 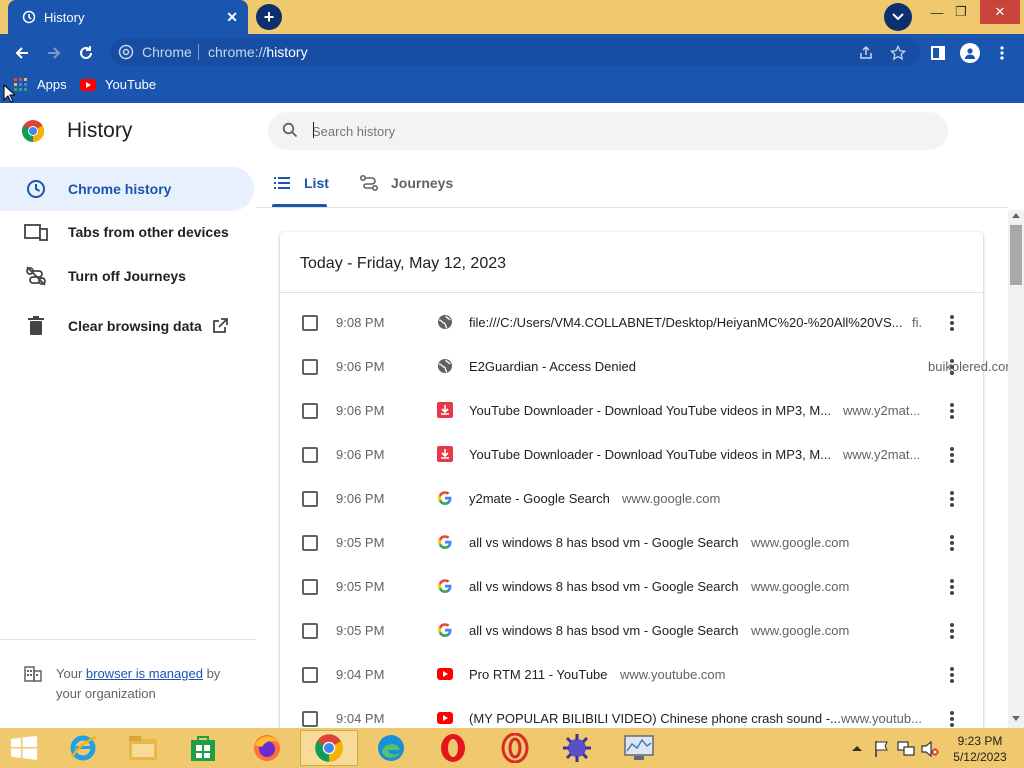 What do you see at coordinates (445, 322) in the screenshot?
I see `globe-icon` at bounding box center [445, 322].